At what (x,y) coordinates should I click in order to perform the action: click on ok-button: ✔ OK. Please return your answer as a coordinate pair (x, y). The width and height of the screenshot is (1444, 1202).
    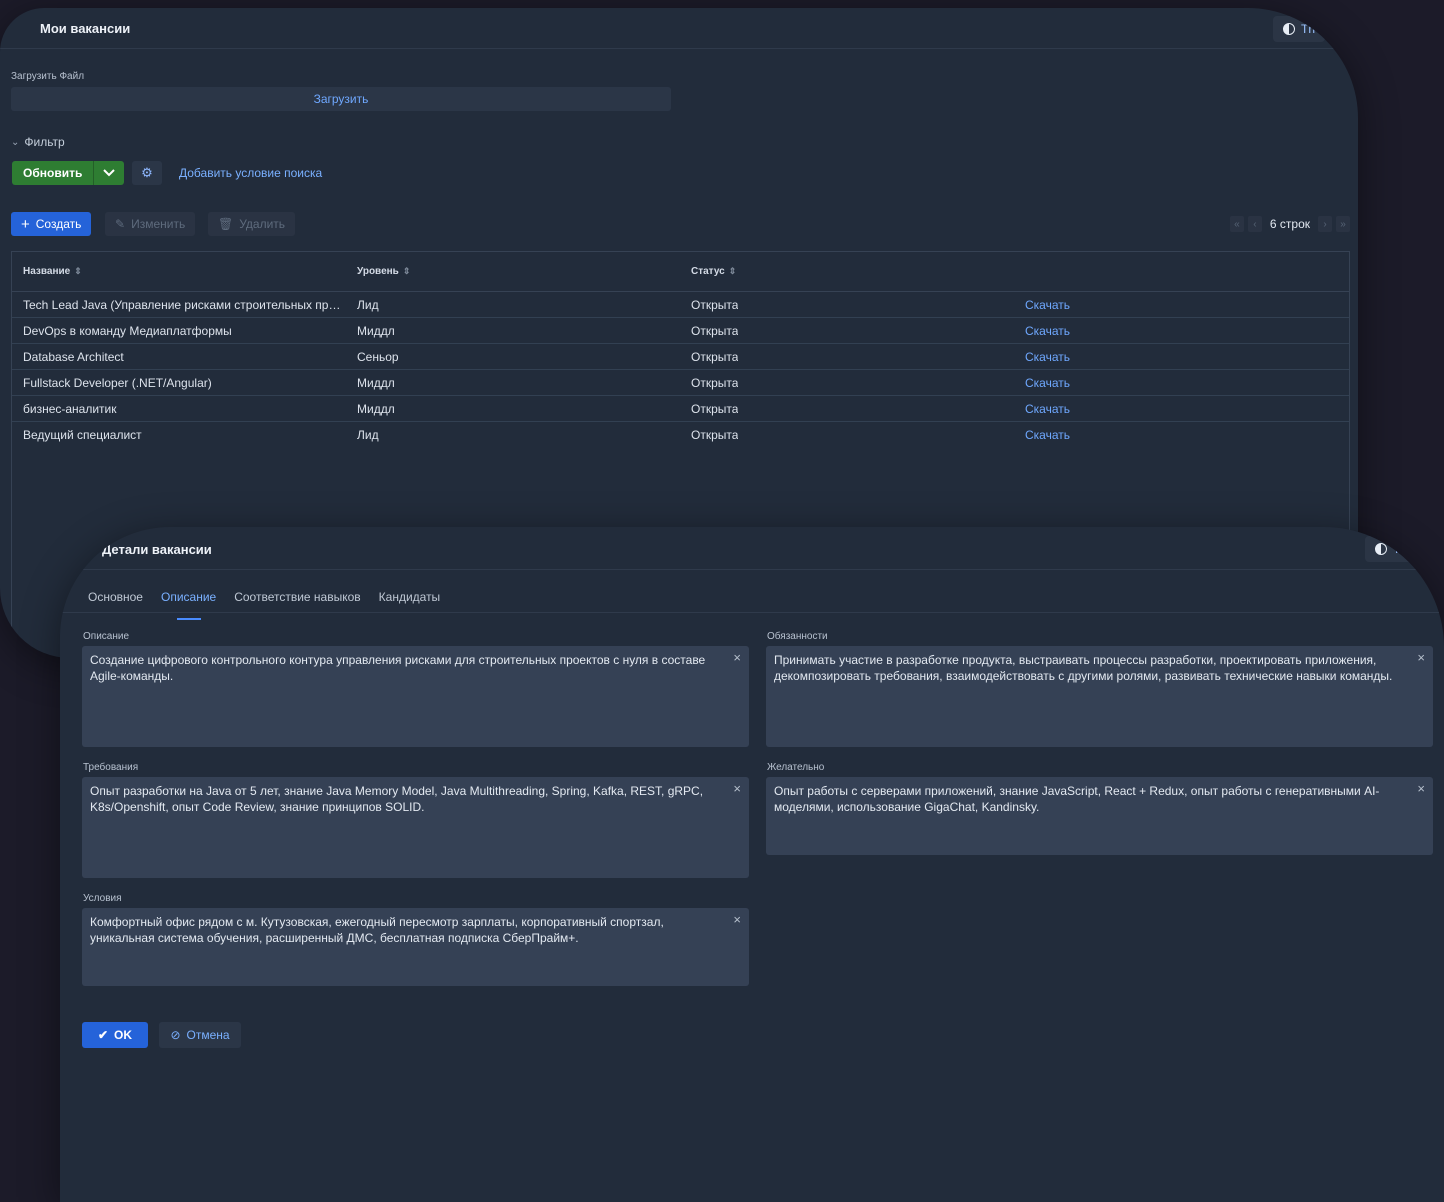
    Looking at the image, I should click on (115, 1035).